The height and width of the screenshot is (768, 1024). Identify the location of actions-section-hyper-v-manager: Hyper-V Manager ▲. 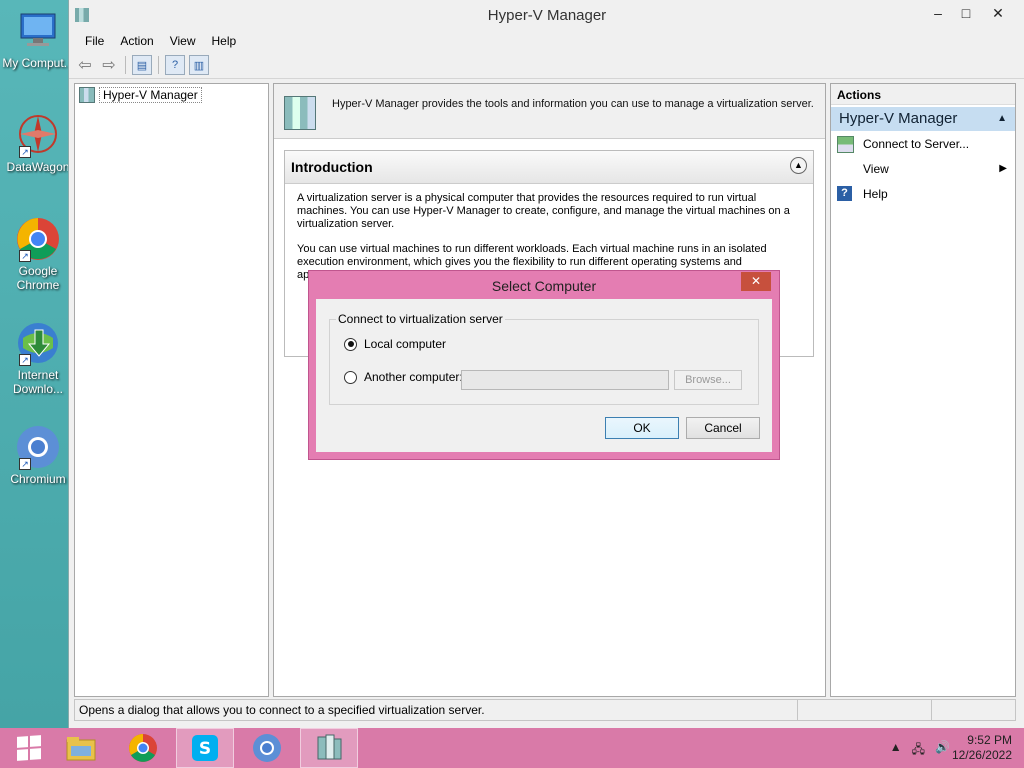
(923, 119).